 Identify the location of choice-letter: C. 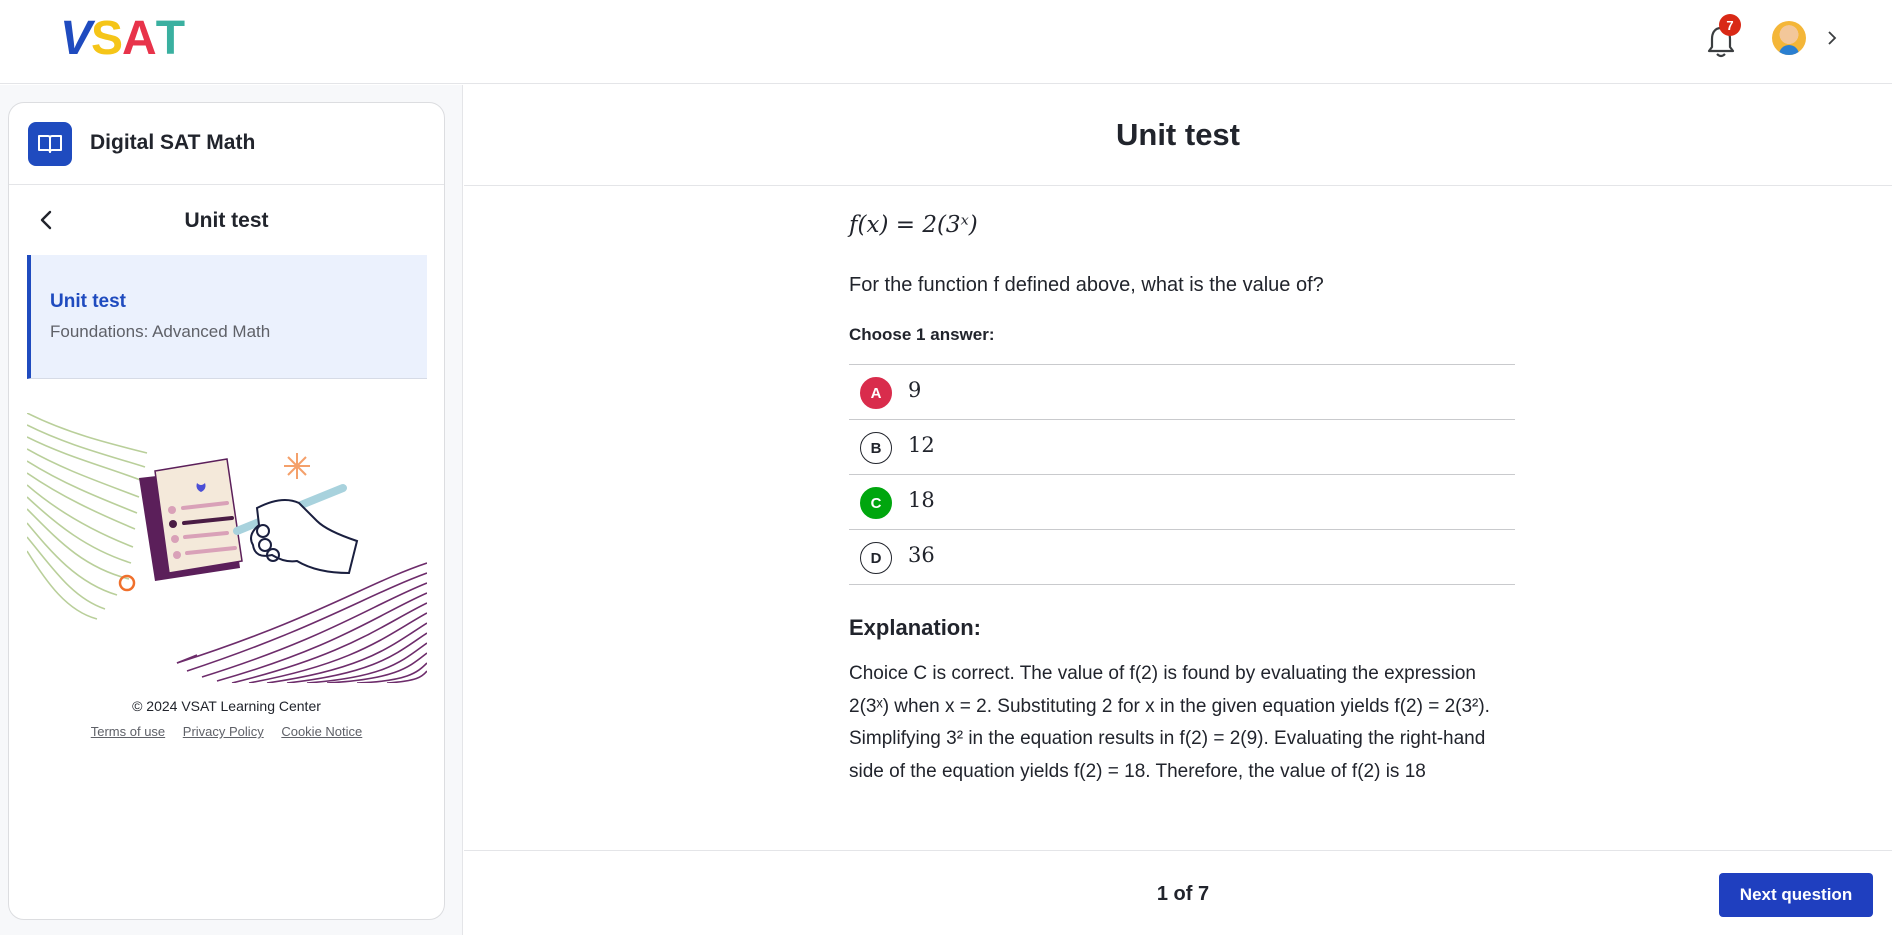
(876, 503).